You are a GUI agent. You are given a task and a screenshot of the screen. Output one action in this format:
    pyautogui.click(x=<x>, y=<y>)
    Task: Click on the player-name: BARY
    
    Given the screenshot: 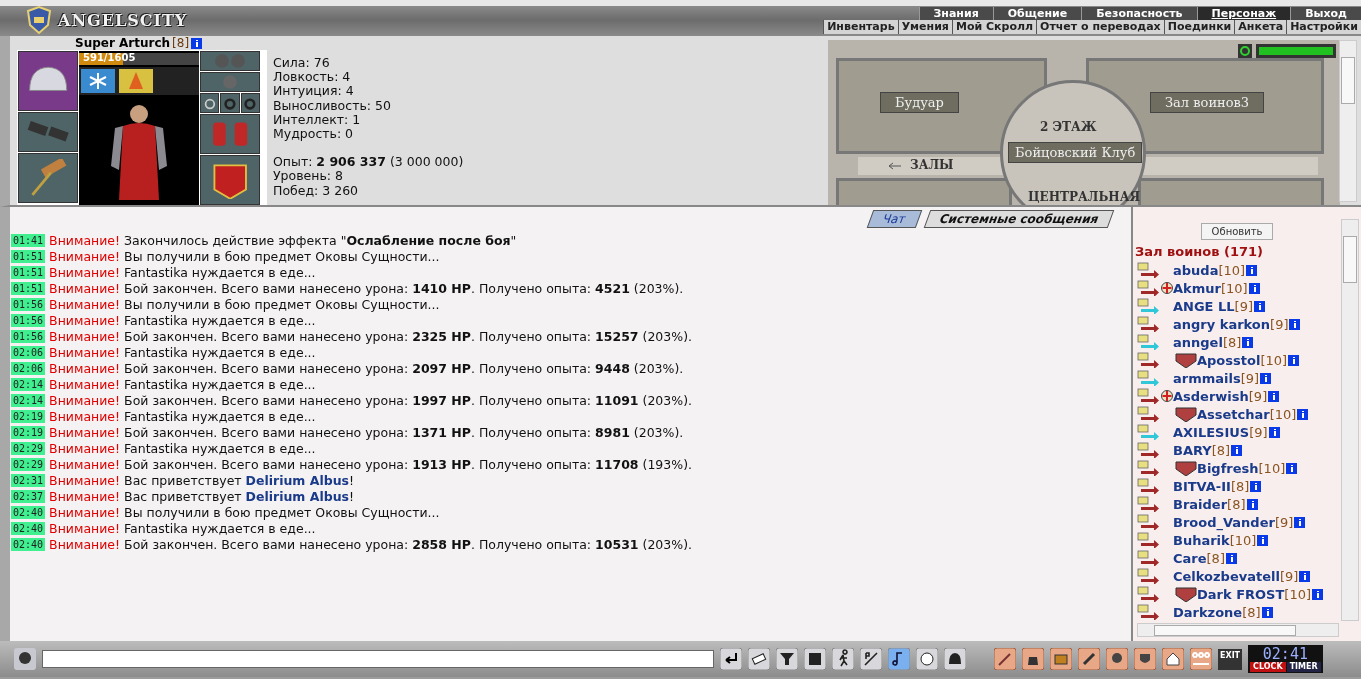 What is the action you would take?
    pyautogui.click(x=1192, y=450)
    